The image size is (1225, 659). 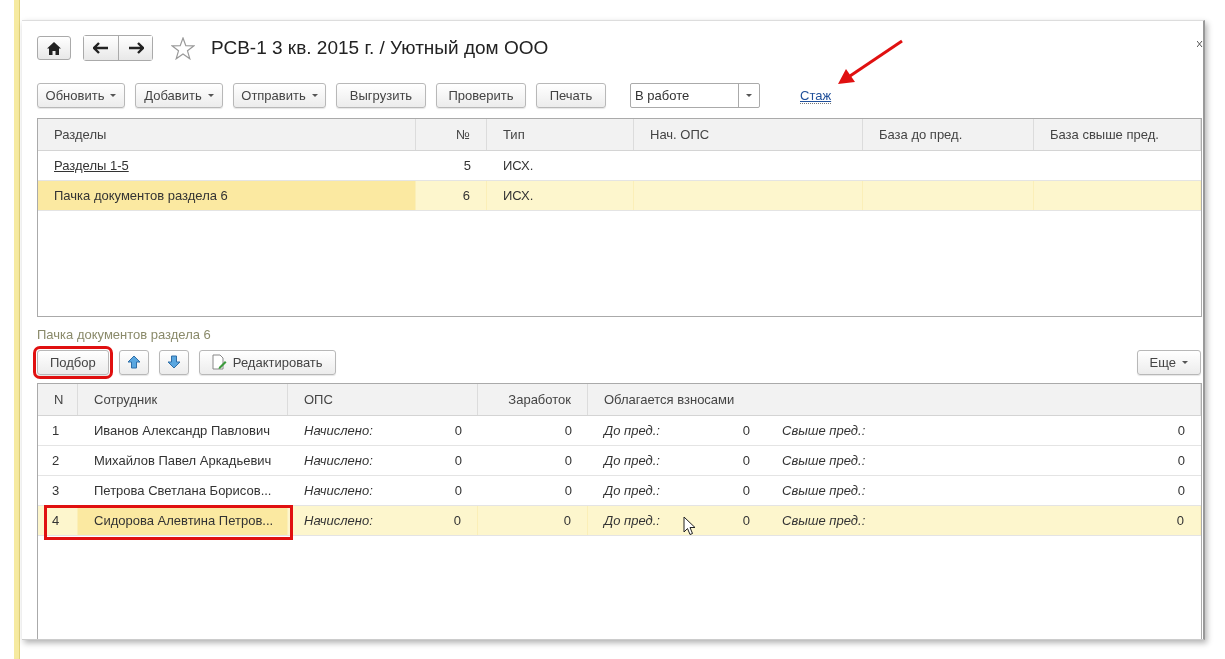 What do you see at coordinates (948, 134) in the screenshot?
I see `column-header: База до пред.` at bounding box center [948, 134].